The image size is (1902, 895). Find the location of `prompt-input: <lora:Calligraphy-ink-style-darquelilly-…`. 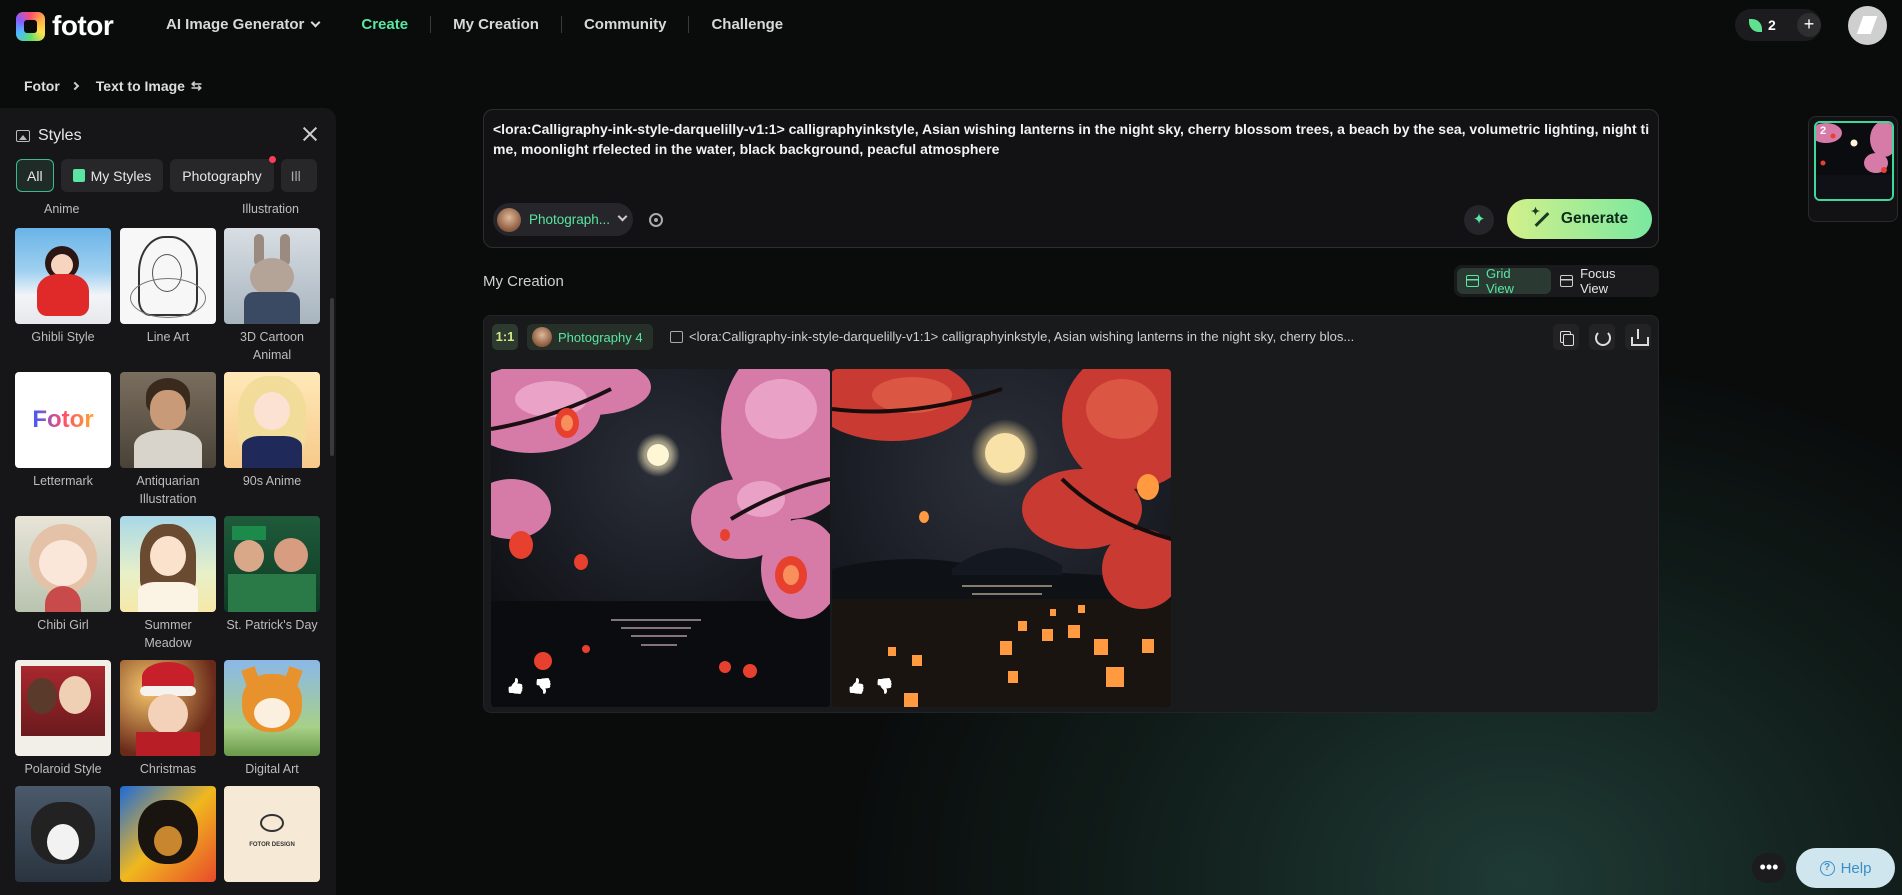

prompt-input: <lora:Calligraphy-ink-style-darquelilly-… is located at coordinates (1073, 139).